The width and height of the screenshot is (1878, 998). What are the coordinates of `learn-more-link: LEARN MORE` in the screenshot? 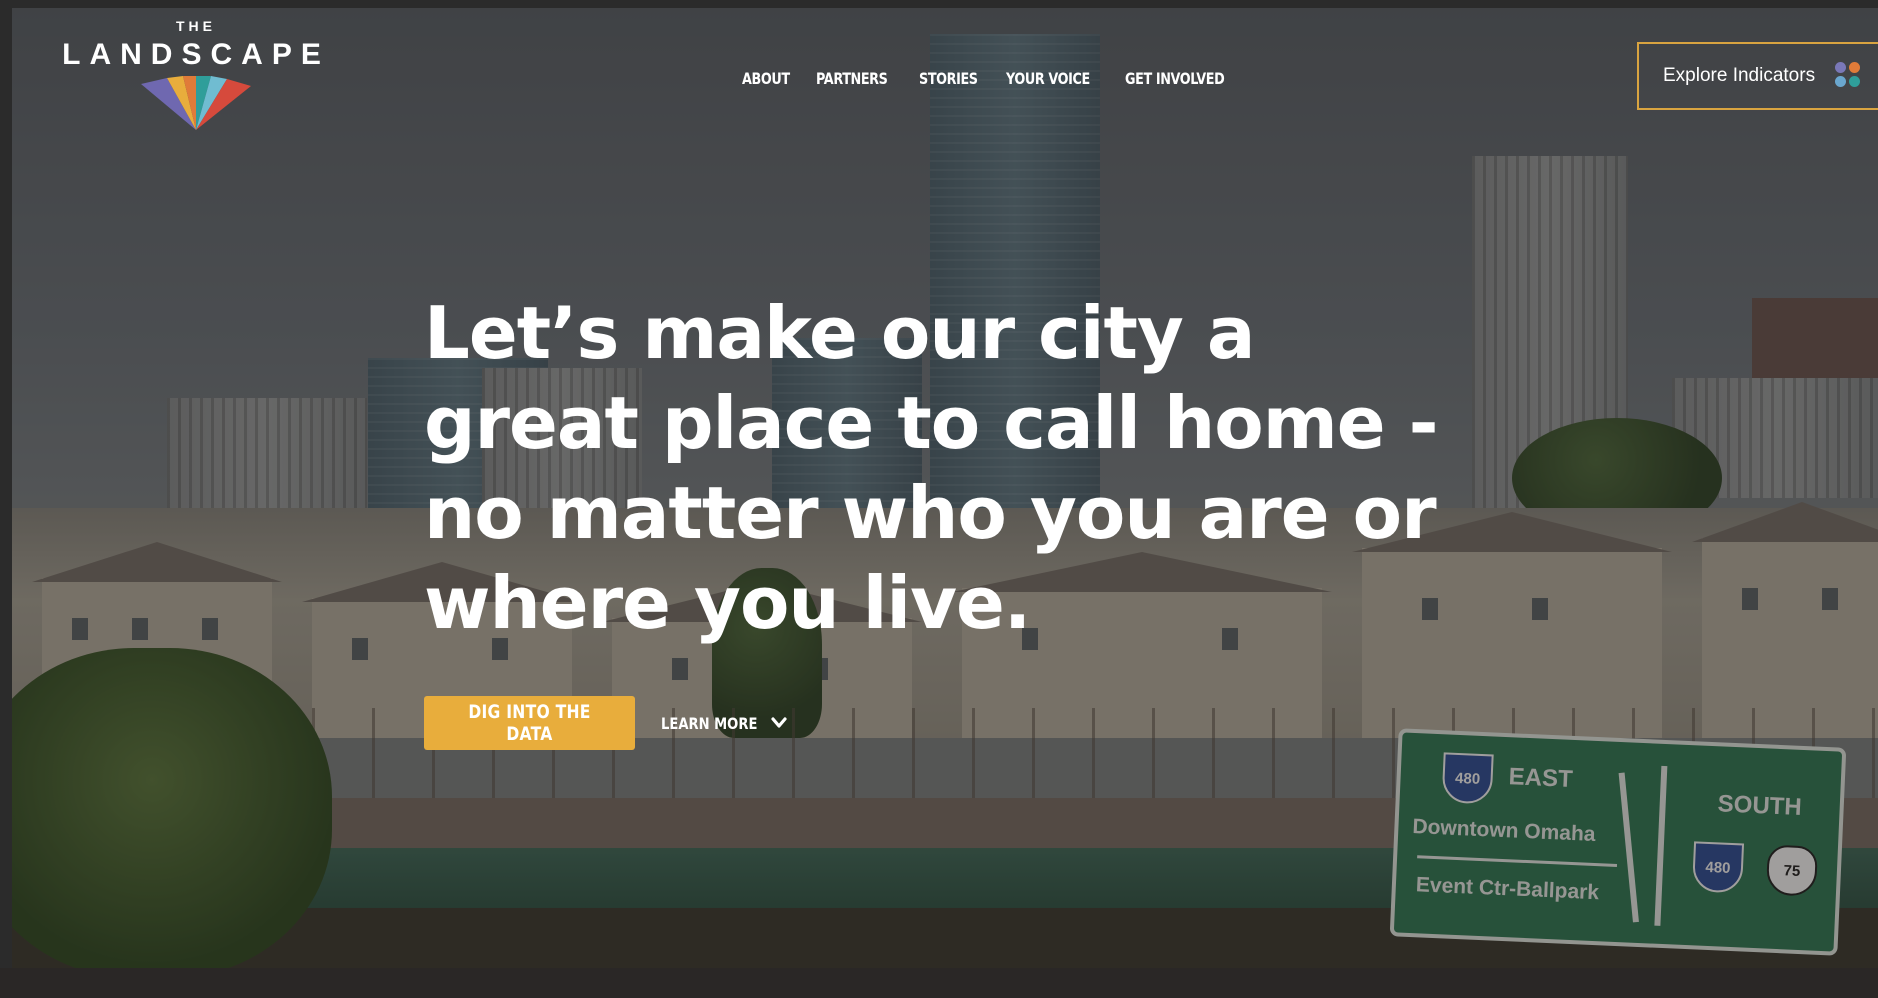 It's located at (724, 723).